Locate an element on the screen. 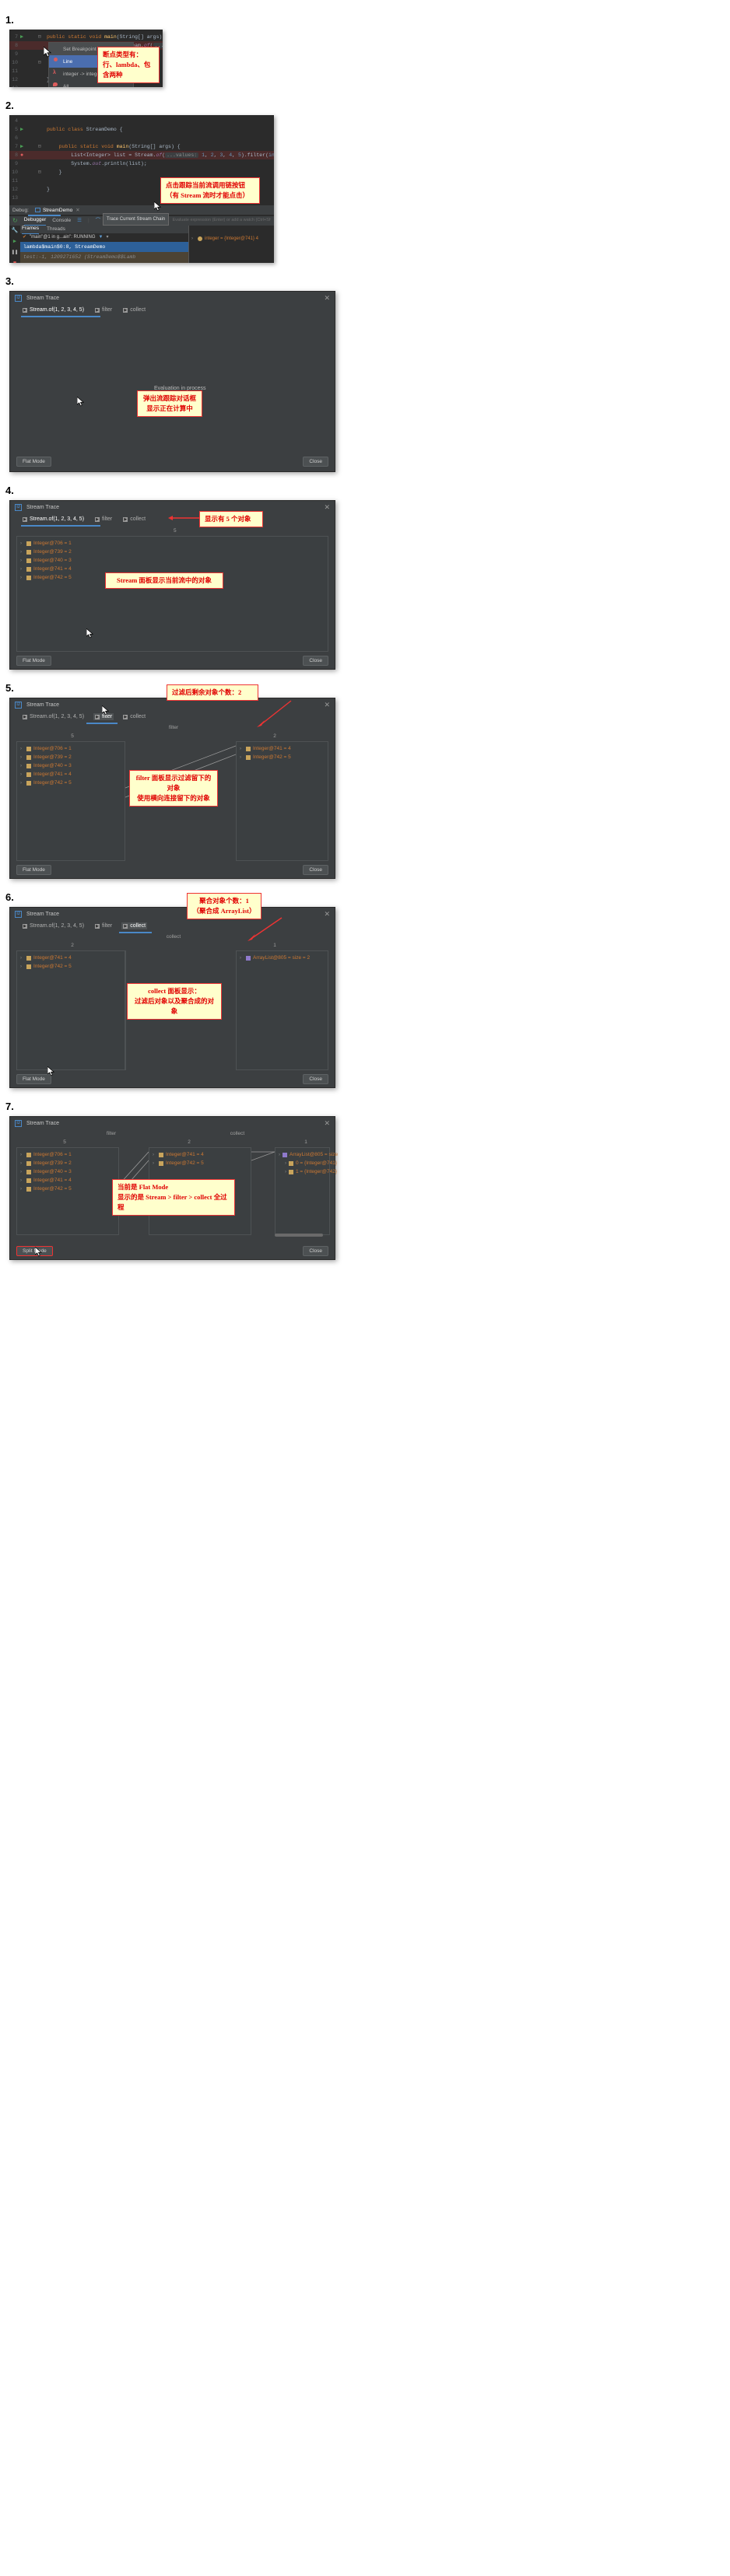 The width and height of the screenshot is (730, 2576). frame-item: test:-1, 1209271652 (StreamDemo$$Lamb is located at coordinates (104, 257).